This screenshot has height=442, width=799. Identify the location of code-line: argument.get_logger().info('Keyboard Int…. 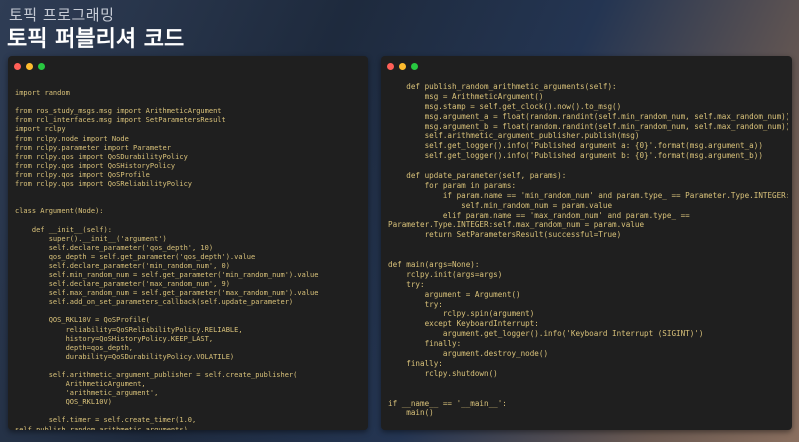
(546, 334).